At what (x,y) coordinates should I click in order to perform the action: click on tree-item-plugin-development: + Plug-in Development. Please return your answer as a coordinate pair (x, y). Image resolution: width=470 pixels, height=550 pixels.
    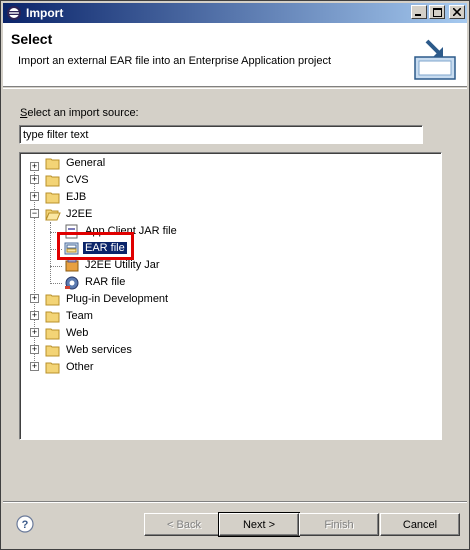
    Looking at the image, I should click on (100, 298).